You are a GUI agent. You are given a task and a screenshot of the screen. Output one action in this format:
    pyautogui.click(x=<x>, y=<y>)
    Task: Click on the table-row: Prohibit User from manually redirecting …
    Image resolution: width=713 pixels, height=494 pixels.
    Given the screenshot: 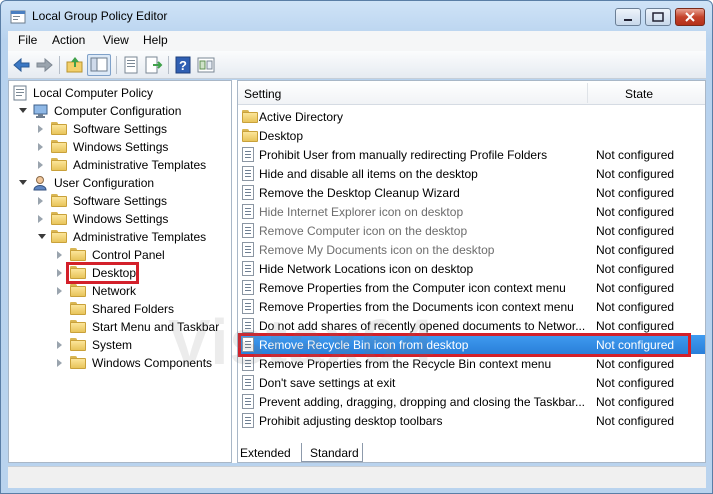 What is the action you would take?
    pyautogui.click(x=471, y=154)
    